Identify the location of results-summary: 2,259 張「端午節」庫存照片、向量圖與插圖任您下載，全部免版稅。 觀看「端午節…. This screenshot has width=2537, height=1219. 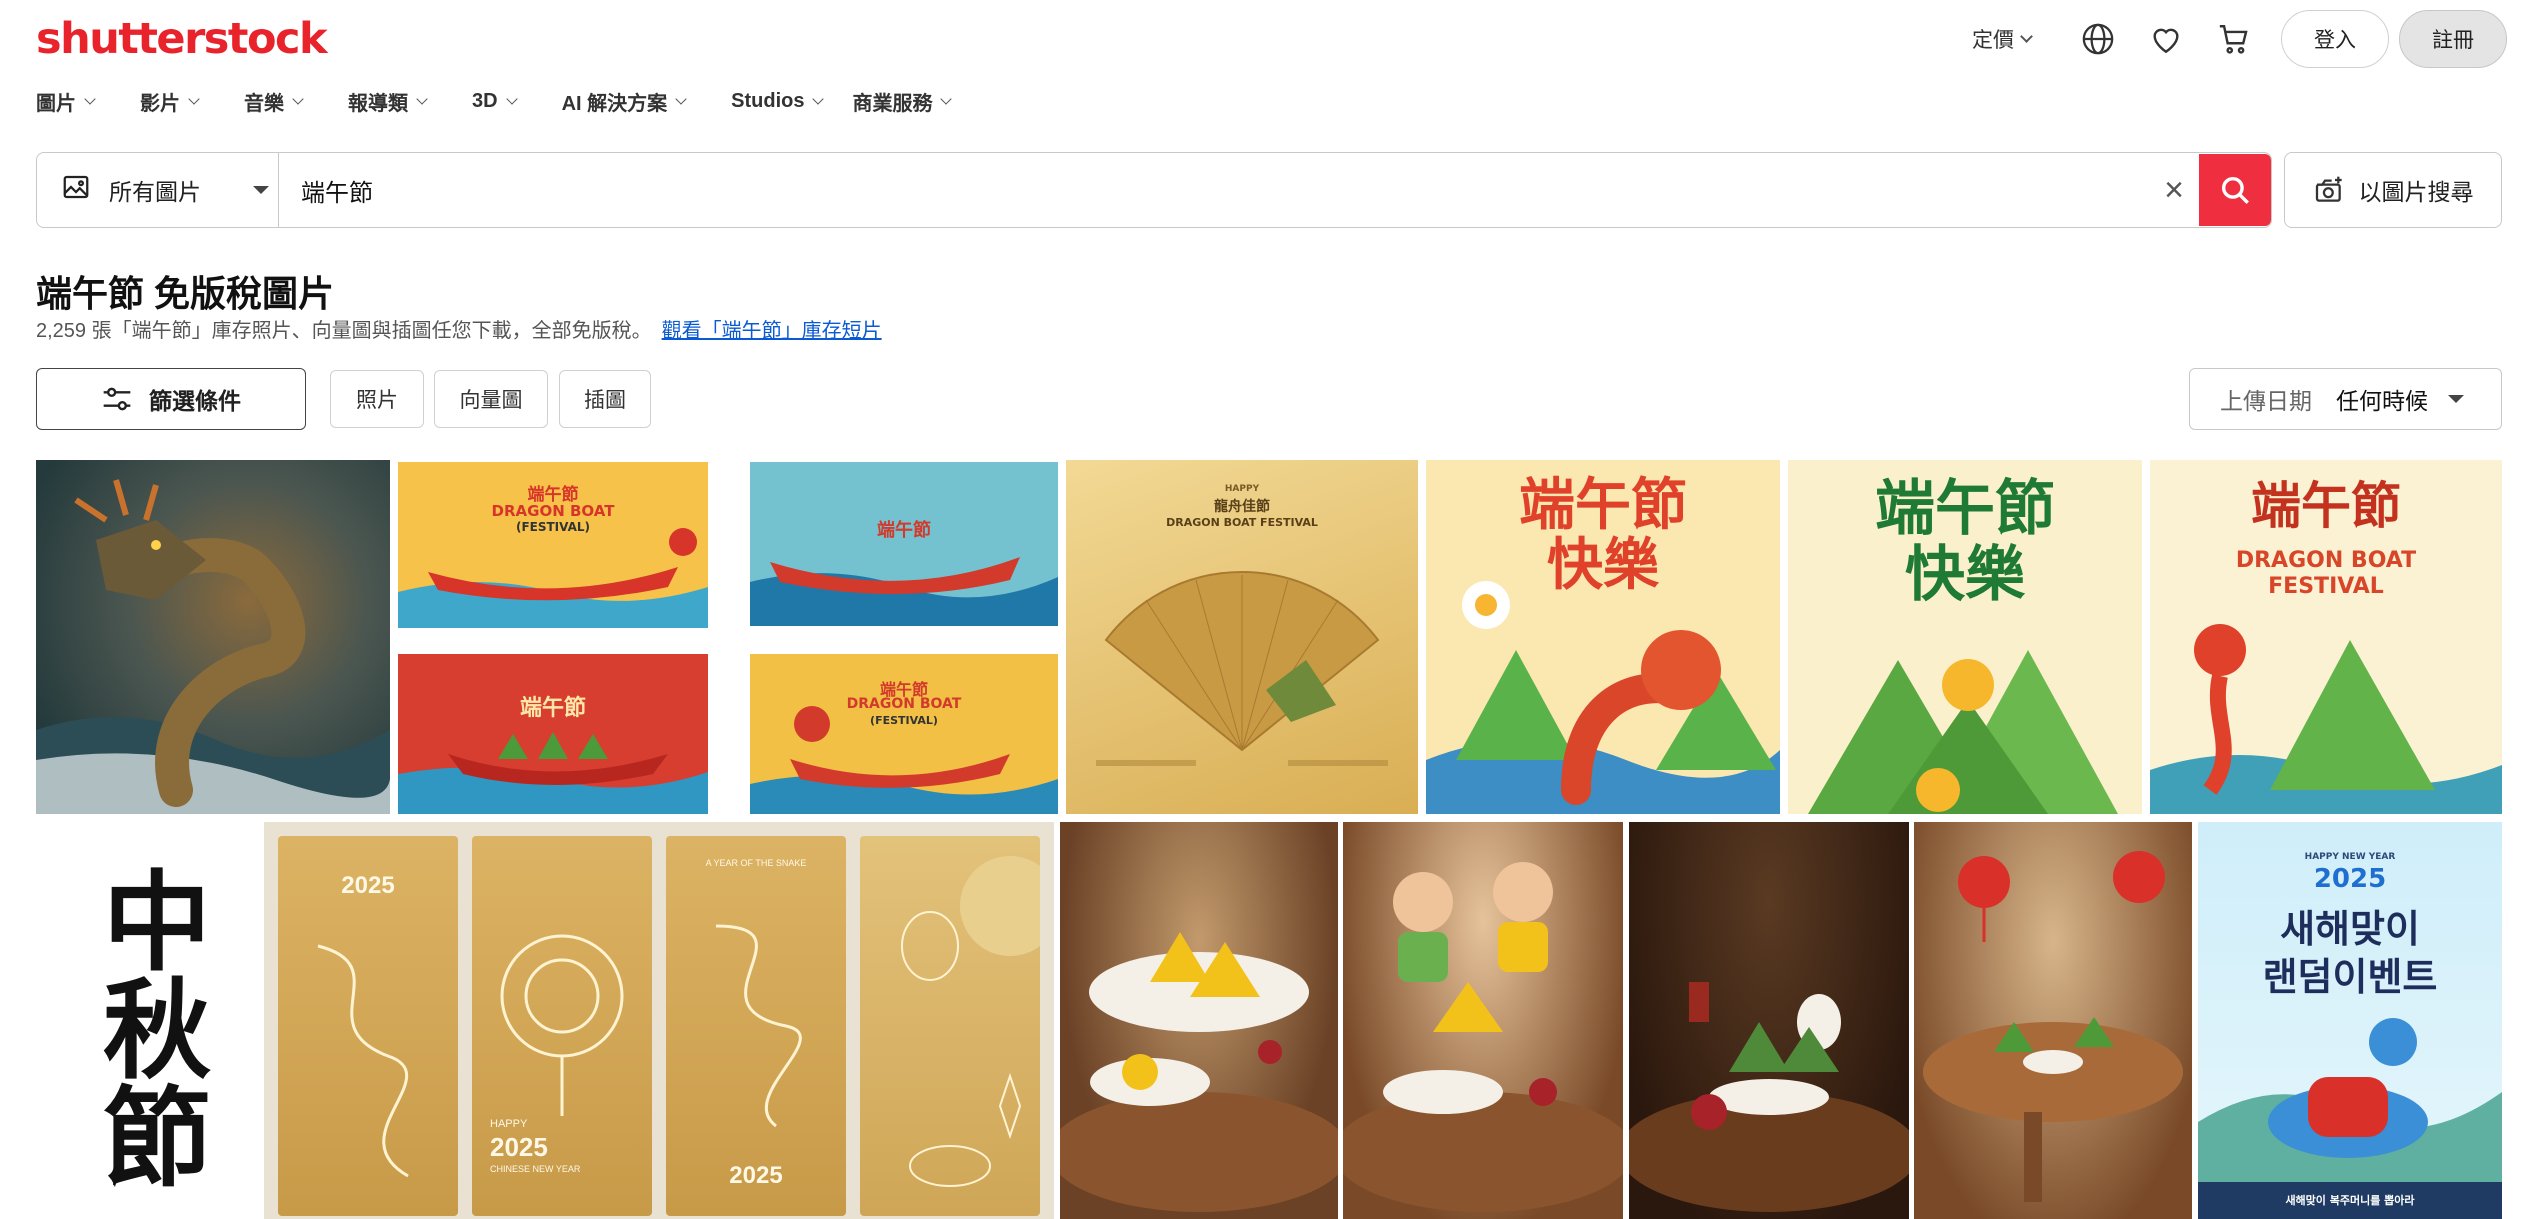
(459, 328).